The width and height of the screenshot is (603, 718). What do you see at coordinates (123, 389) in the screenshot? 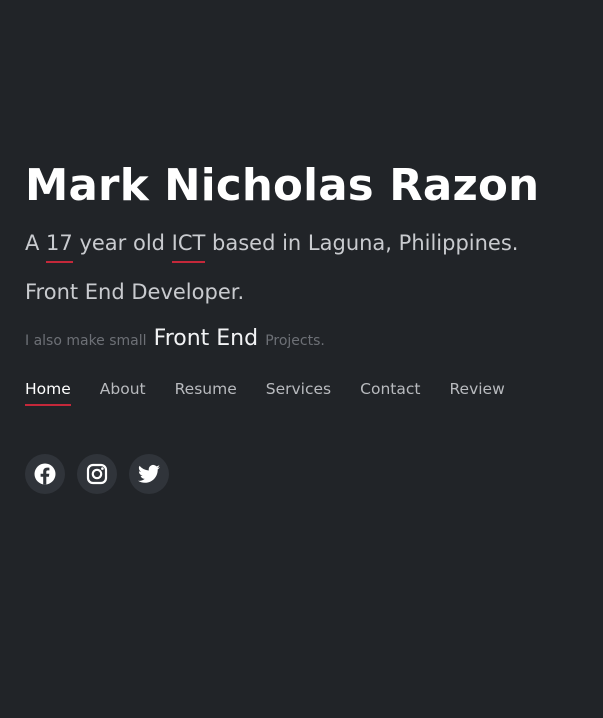
I see `nav-item-about: About` at bounding box center [123, 389].